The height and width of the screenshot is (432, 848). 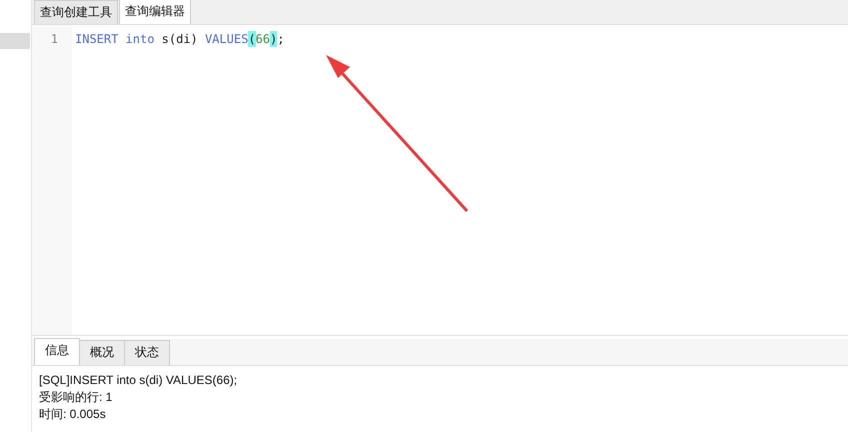 I want to click on result-tab: 概况, so click(x=102, y=352).